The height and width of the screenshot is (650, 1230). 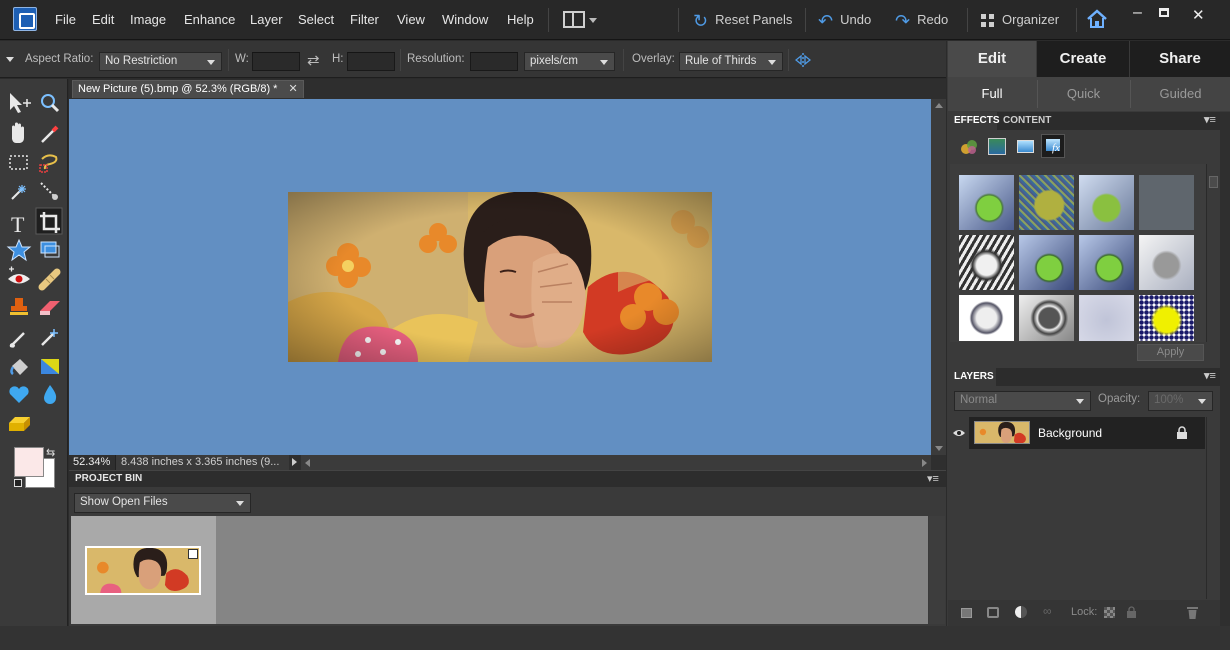 I want to click on blur-tool-icon, so click(x=50, y=394).